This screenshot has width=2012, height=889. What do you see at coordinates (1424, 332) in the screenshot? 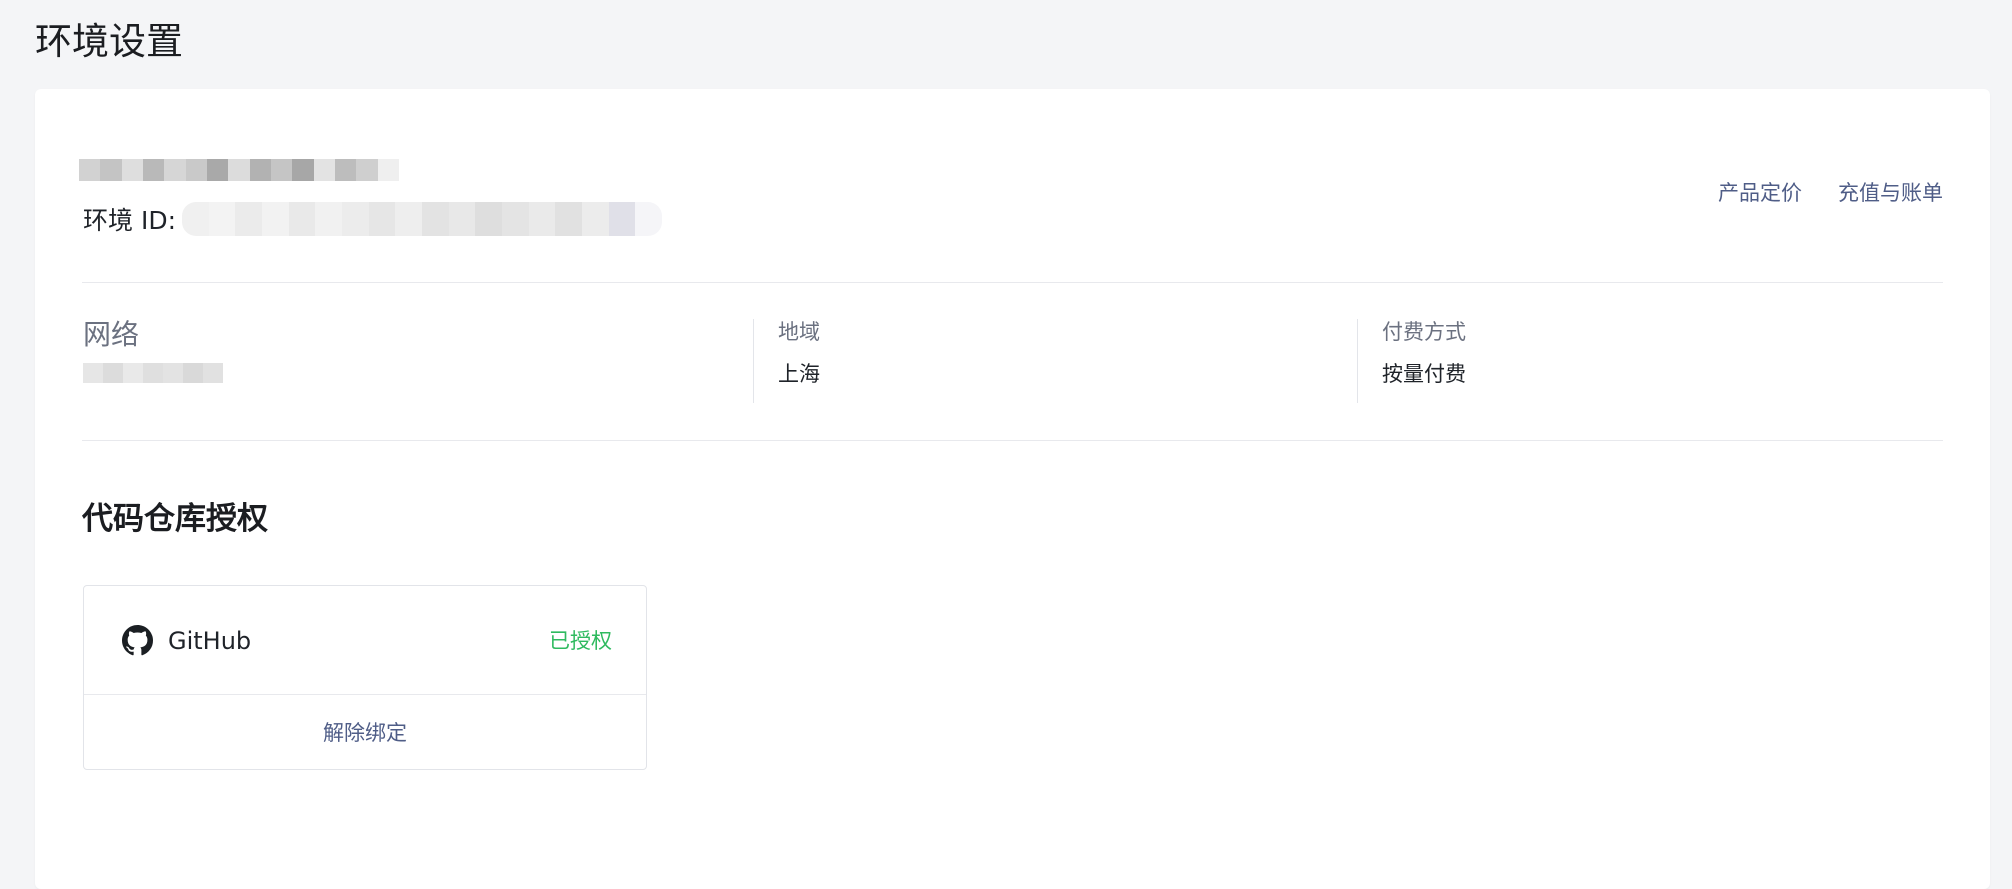
I see `billing-method-label: 付费方式` at bounding box center [1424, 332].